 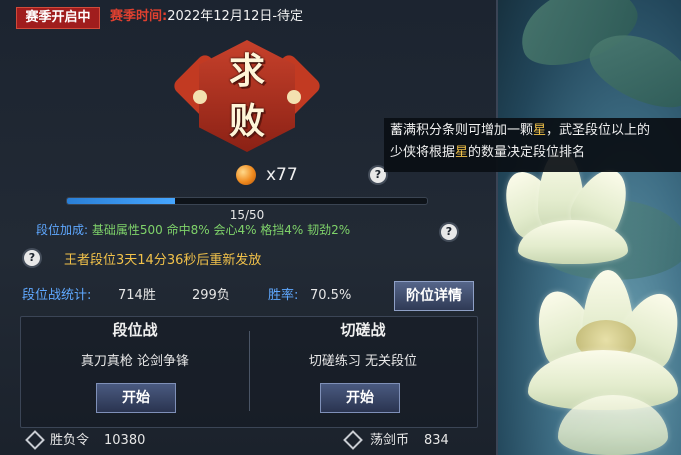 I want to click on rank-progress-bar, so click(x=247, y=201).